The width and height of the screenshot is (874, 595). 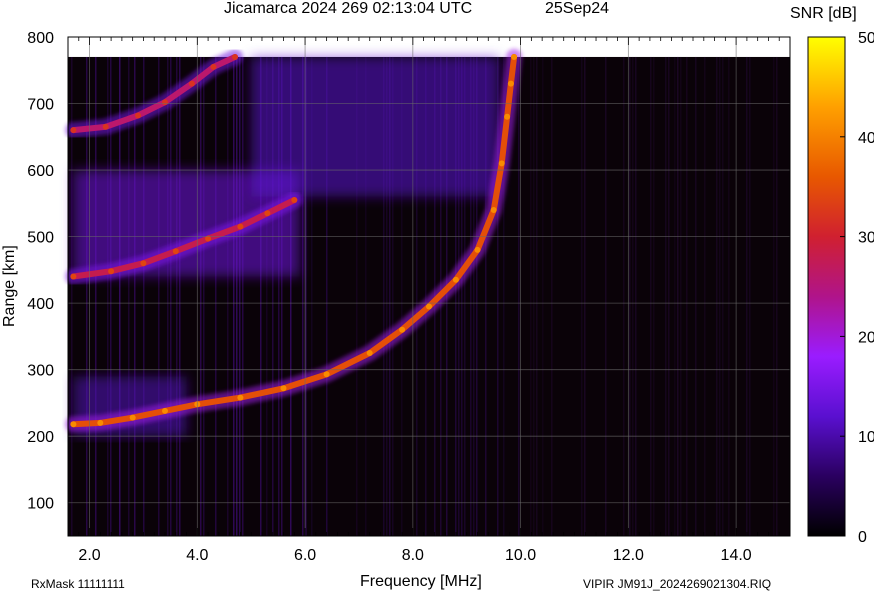 What do you see at coordinates (40, 437) in the screenshot?
I see `y-tick-label: 200` at bounding box center [40, 437].